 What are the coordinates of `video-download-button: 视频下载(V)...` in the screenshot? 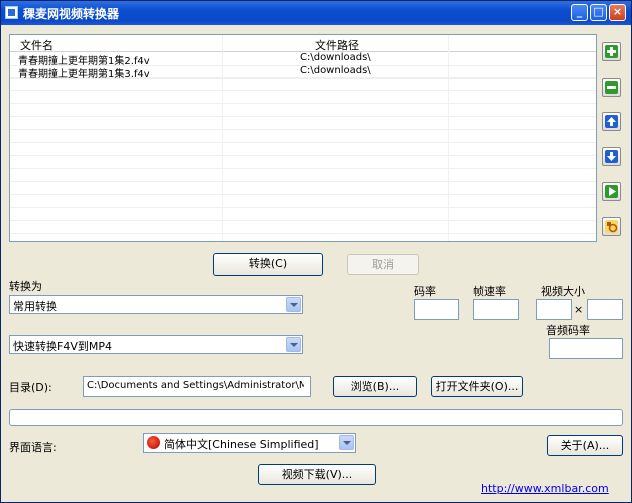 It's located at (317, 474).